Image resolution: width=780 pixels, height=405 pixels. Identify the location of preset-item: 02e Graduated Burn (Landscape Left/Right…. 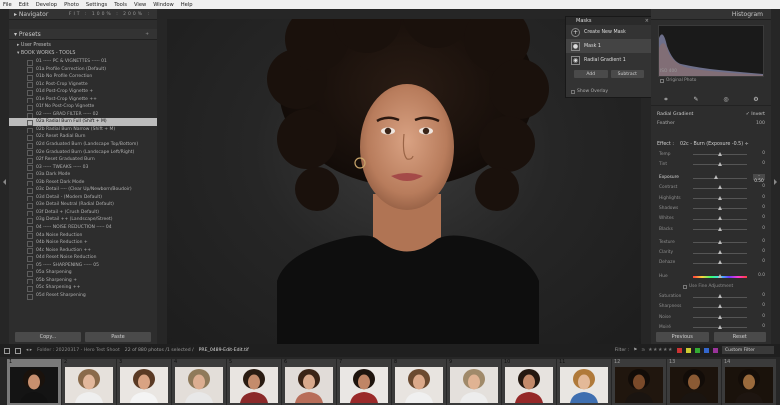
(83, 153).